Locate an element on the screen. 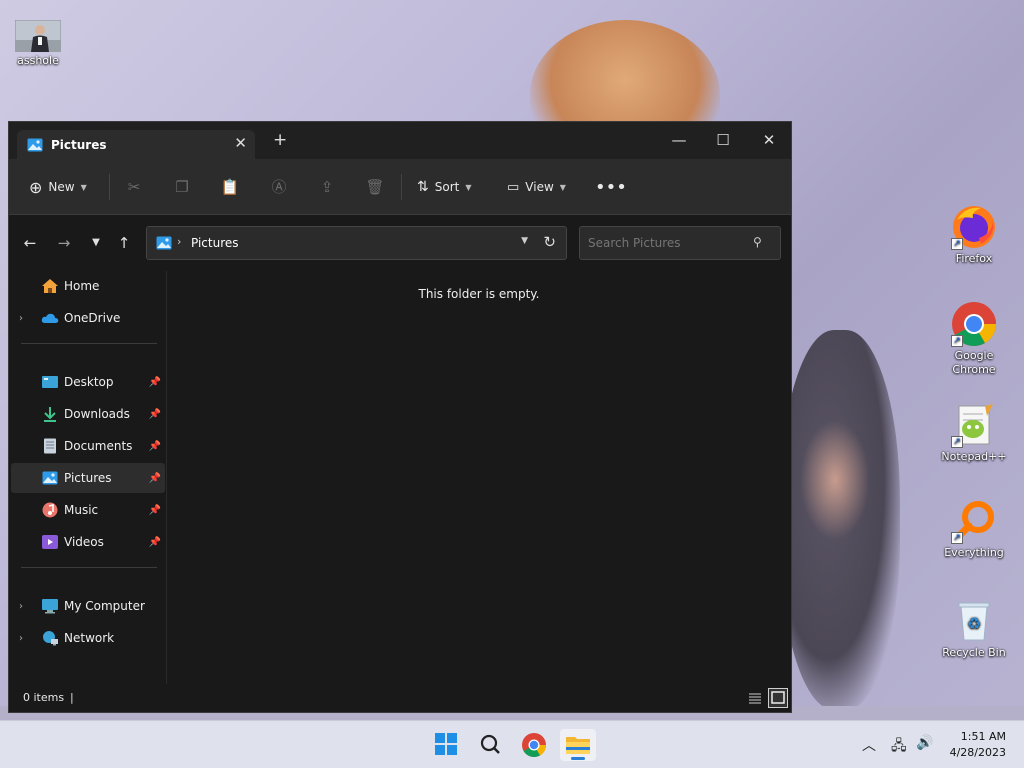 This screenshot has width=1024, height=768. more-options-icon: ••• is located at coordinates (611, 187).